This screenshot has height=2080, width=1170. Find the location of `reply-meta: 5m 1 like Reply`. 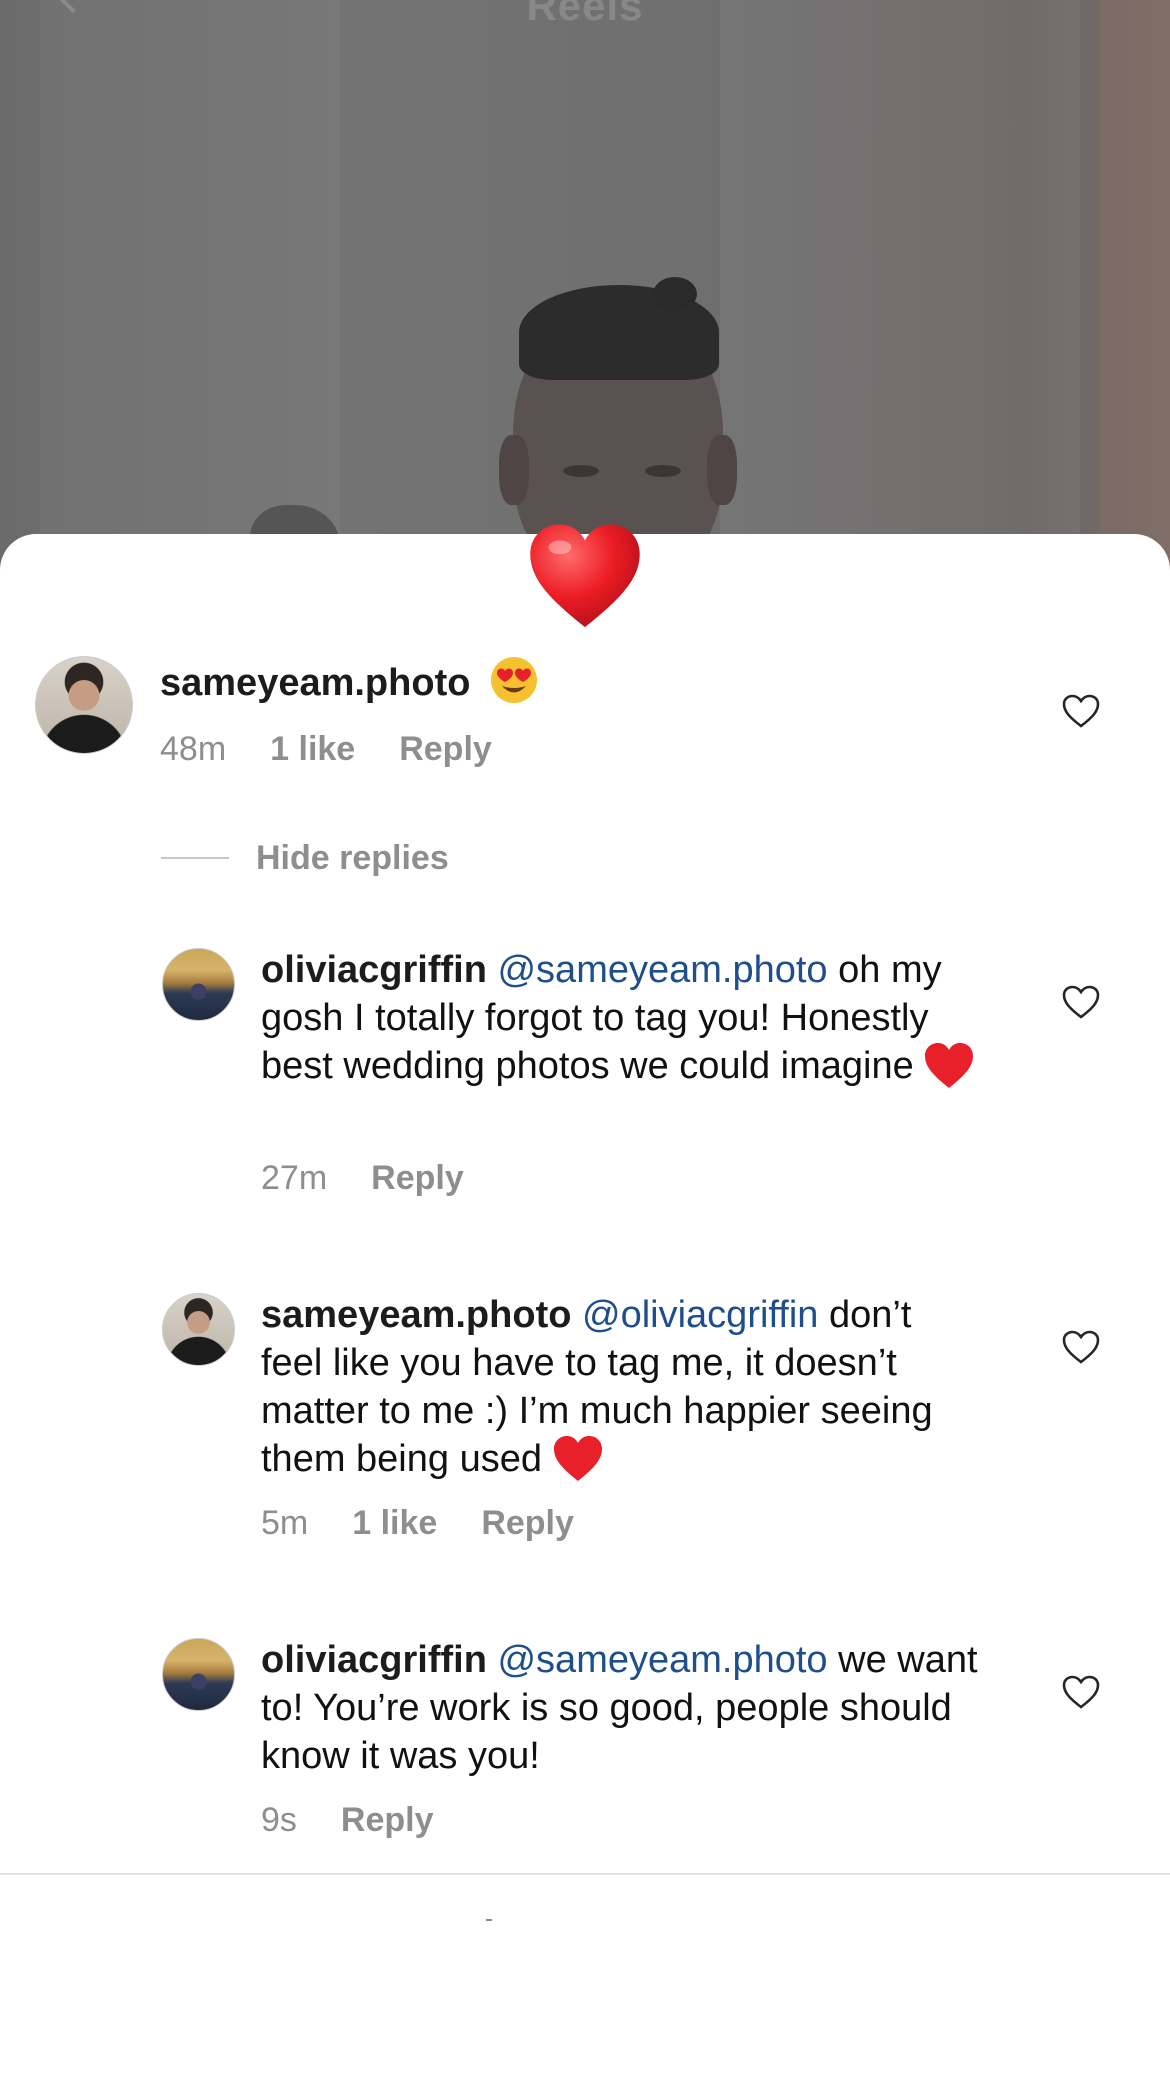

reply-meta: 5m 1 like Reply is located at coordinates (439, 1523).